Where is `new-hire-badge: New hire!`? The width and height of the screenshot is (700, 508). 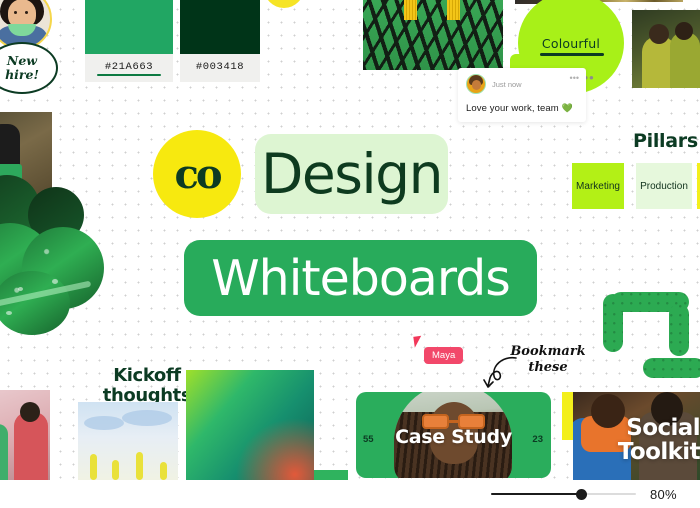 new-hire-badge: New hire! is located at coordinates (29, 68).